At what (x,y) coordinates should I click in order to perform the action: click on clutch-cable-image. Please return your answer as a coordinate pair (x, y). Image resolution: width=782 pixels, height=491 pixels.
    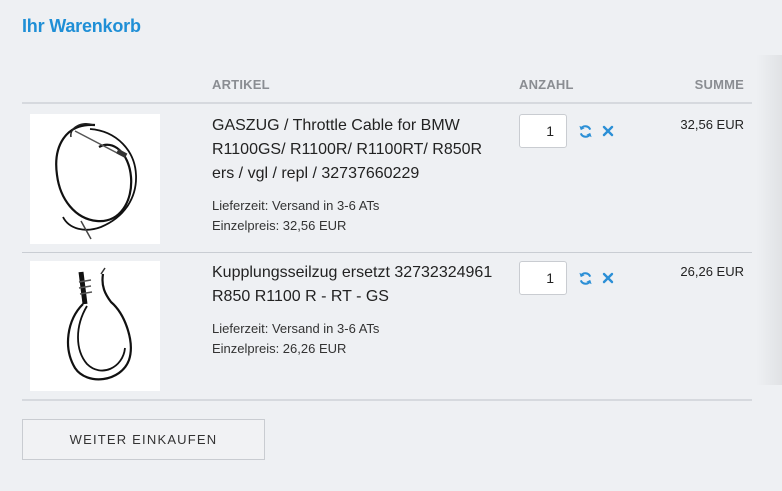
    Looking at the image, I should click on (95, 326).